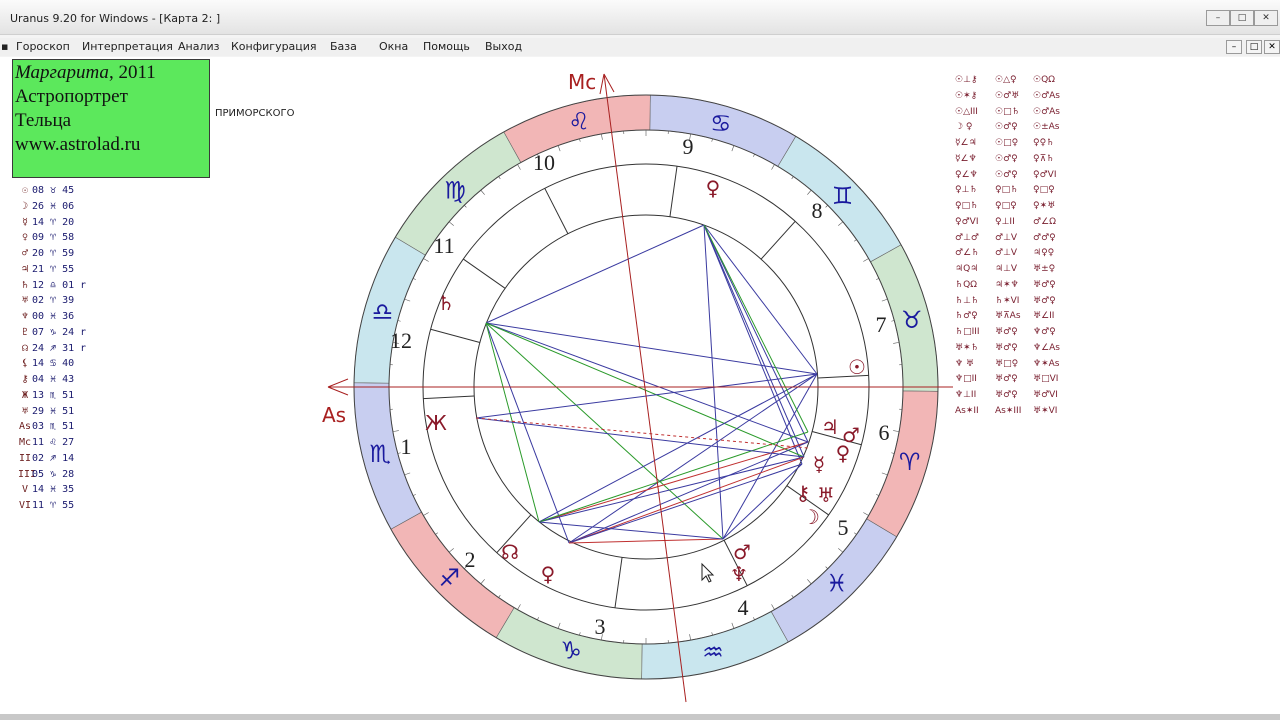 Image resolution: width=1280 pixels, height=720 pixels. I want to click on planet-position-text: 14 ♓ 35, so click(53, 490).